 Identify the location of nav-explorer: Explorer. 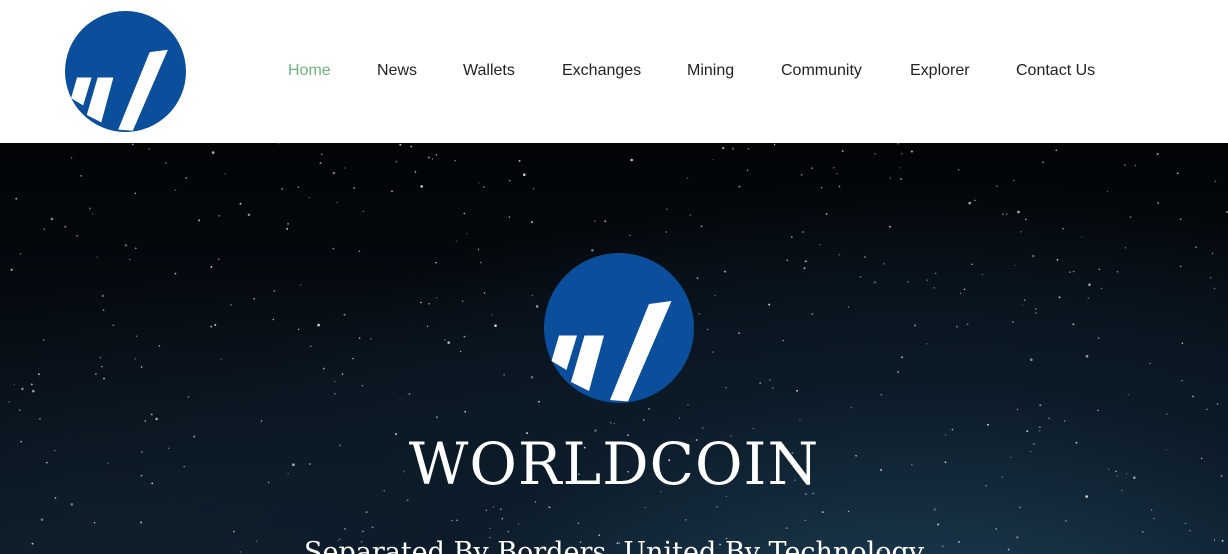
(940, 71).